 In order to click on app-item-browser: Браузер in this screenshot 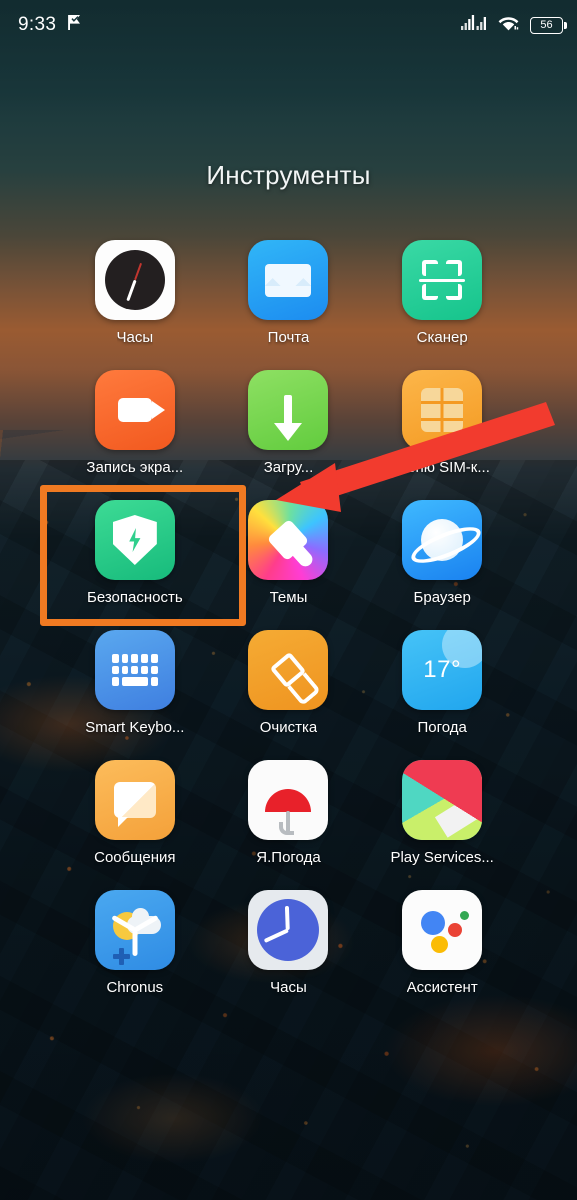, I will do `click(442, 553)`.